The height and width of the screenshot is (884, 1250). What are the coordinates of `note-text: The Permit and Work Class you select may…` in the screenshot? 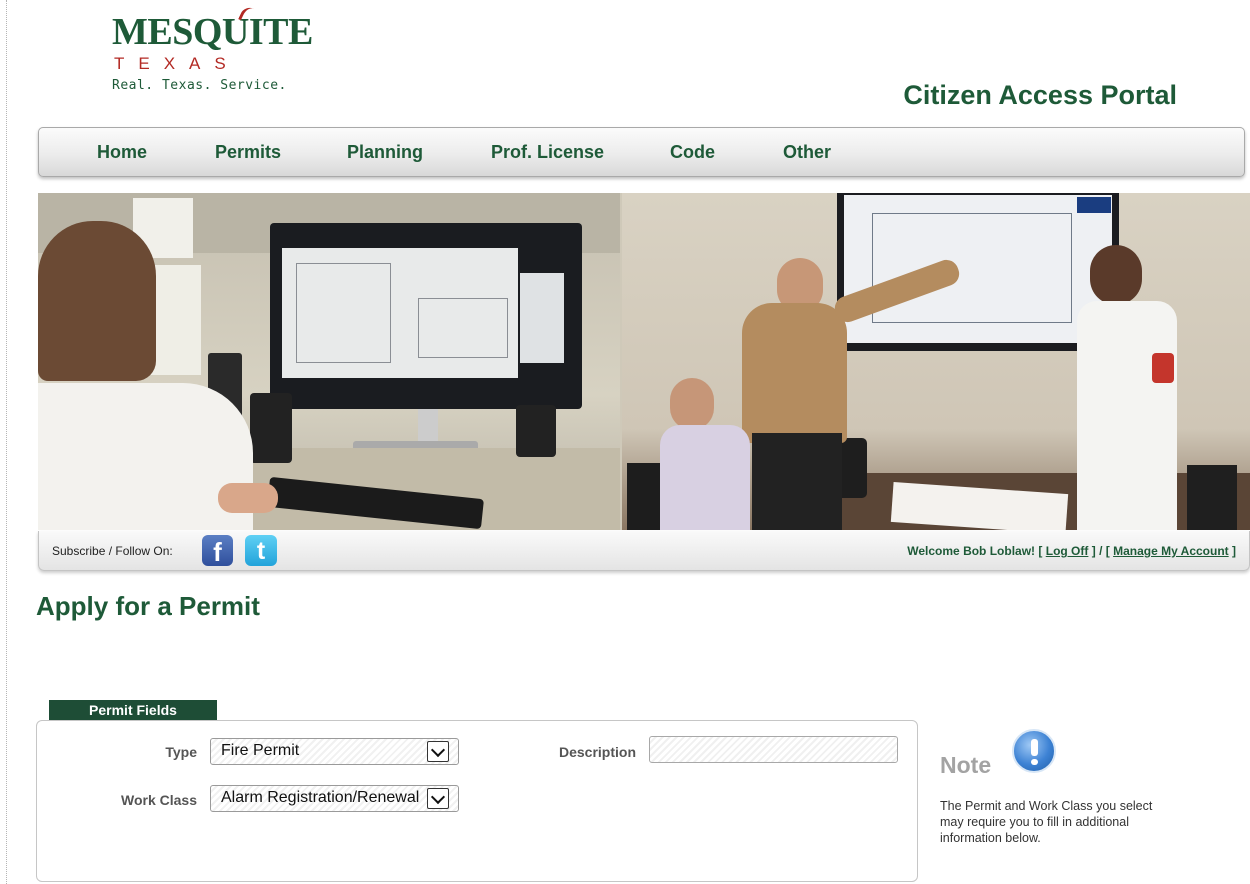 It's located at (1046, 822).